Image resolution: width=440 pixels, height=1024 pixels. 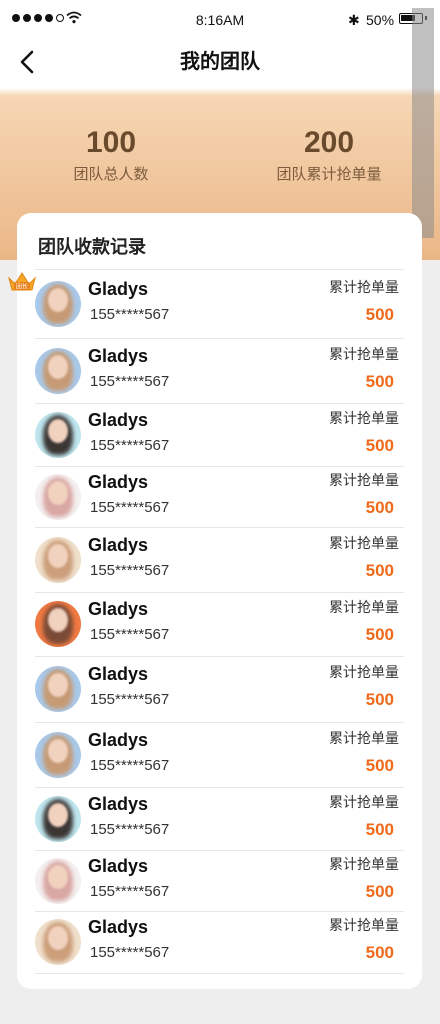 What do you see at coordinates (329, 174) in the screenshot?
I see `stat-total-orders-label: 团队累计抢单量` at bounding box center [329, 174].